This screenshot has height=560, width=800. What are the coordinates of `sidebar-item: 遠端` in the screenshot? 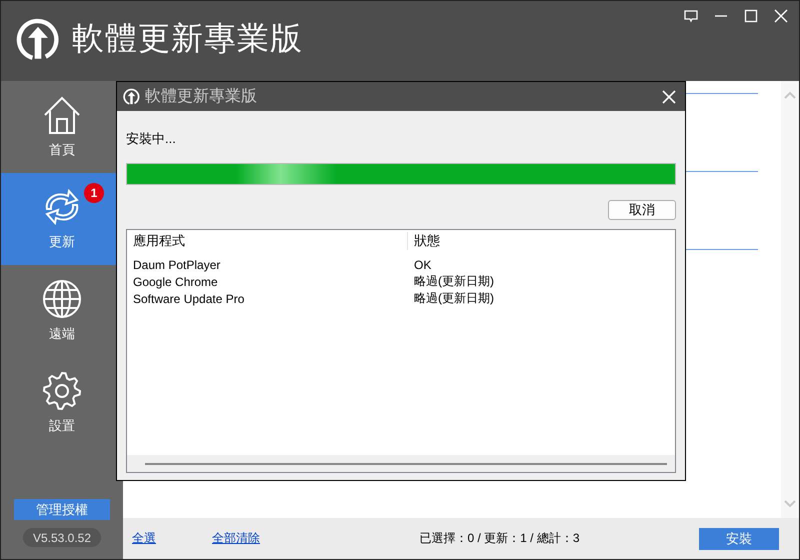 It's located at (62, 311).